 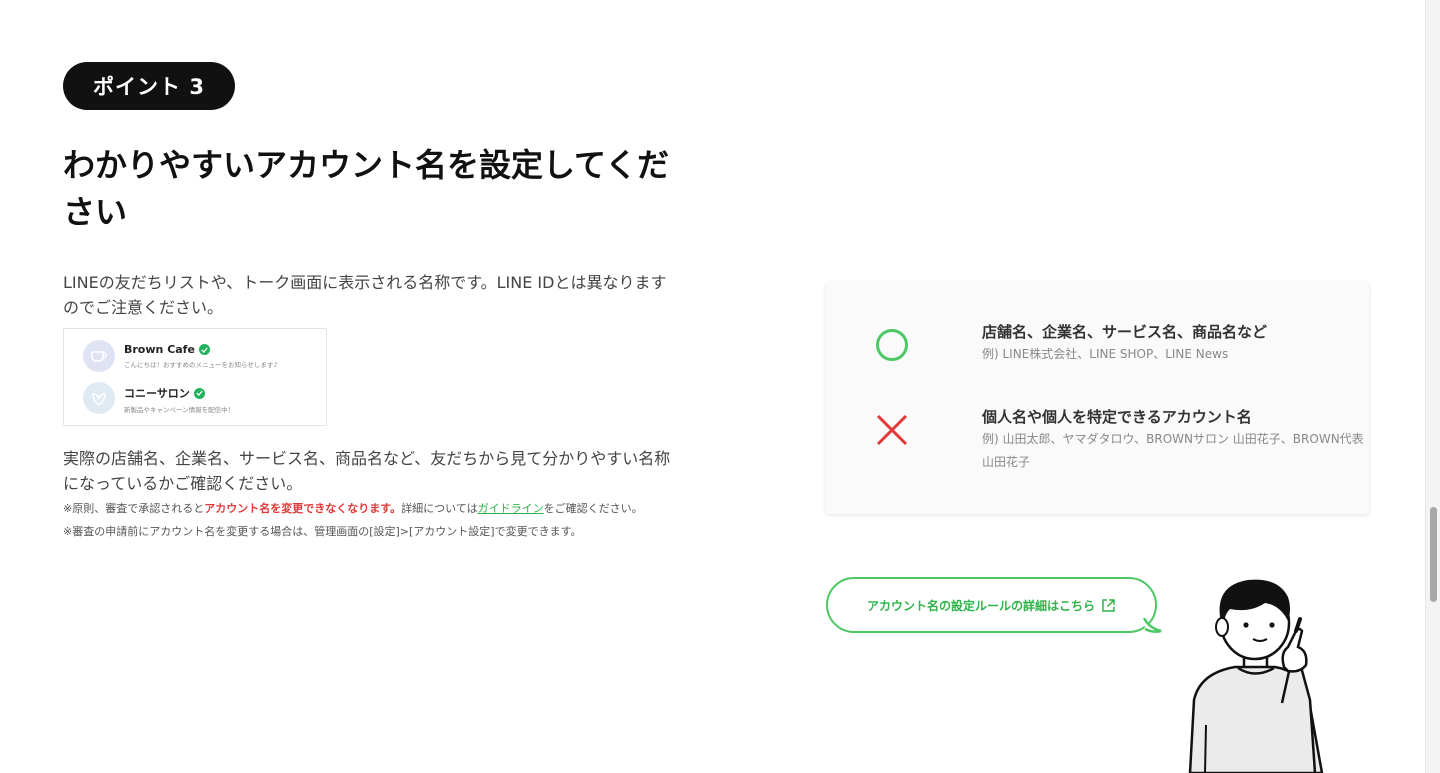 I want to click on circle-ok-icon, so click(x=892, y=345).